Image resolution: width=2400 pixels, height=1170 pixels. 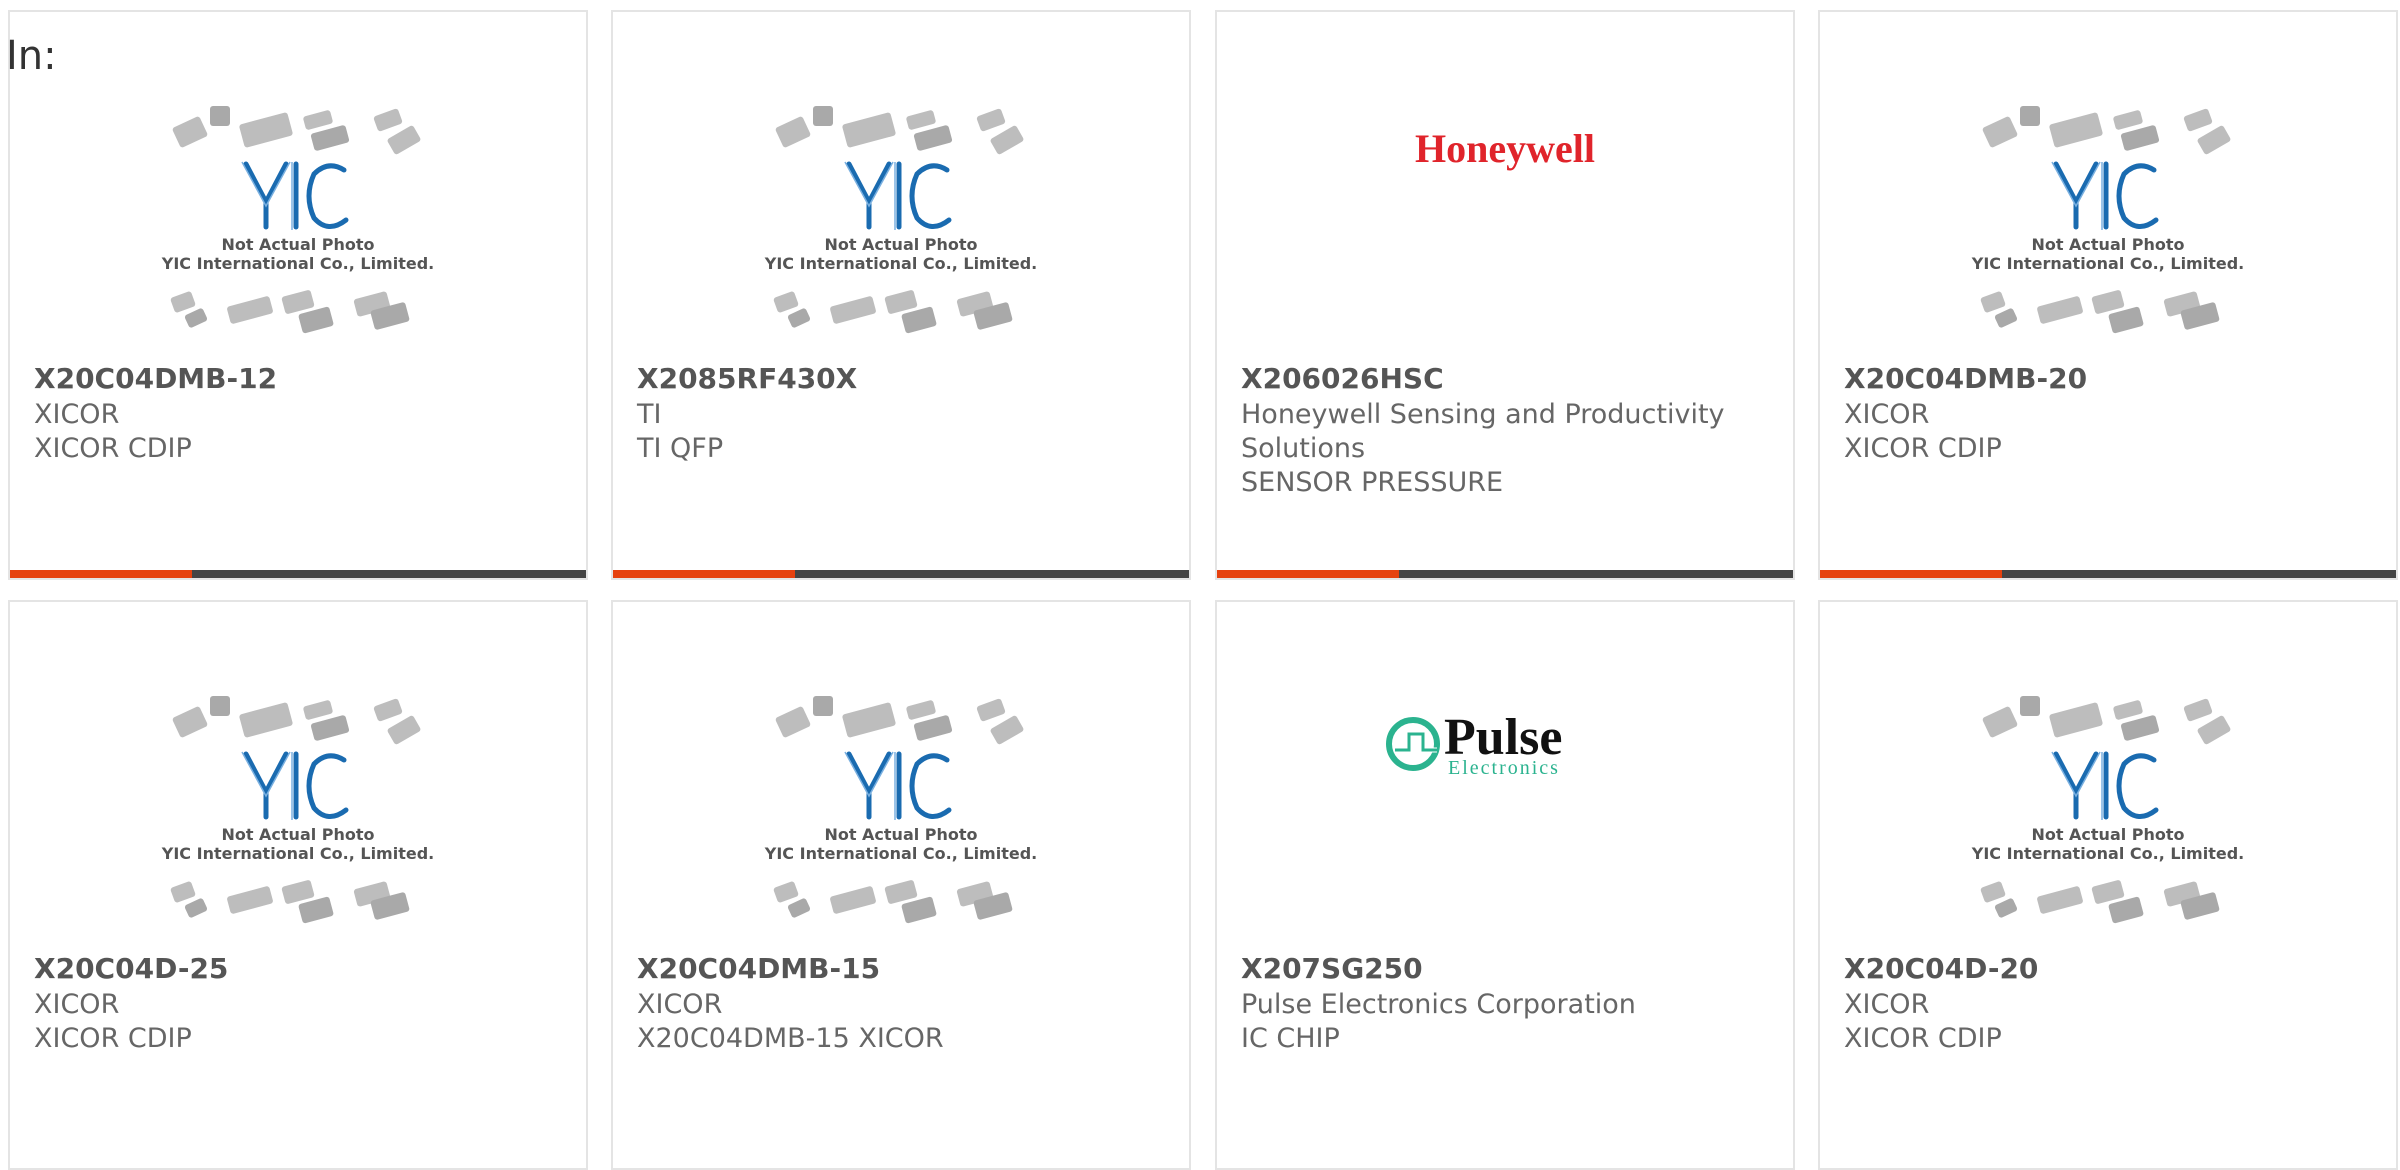 I want to click on manufacturer: Pulse Electronics Corporation, so click(x=1438, y=1004).